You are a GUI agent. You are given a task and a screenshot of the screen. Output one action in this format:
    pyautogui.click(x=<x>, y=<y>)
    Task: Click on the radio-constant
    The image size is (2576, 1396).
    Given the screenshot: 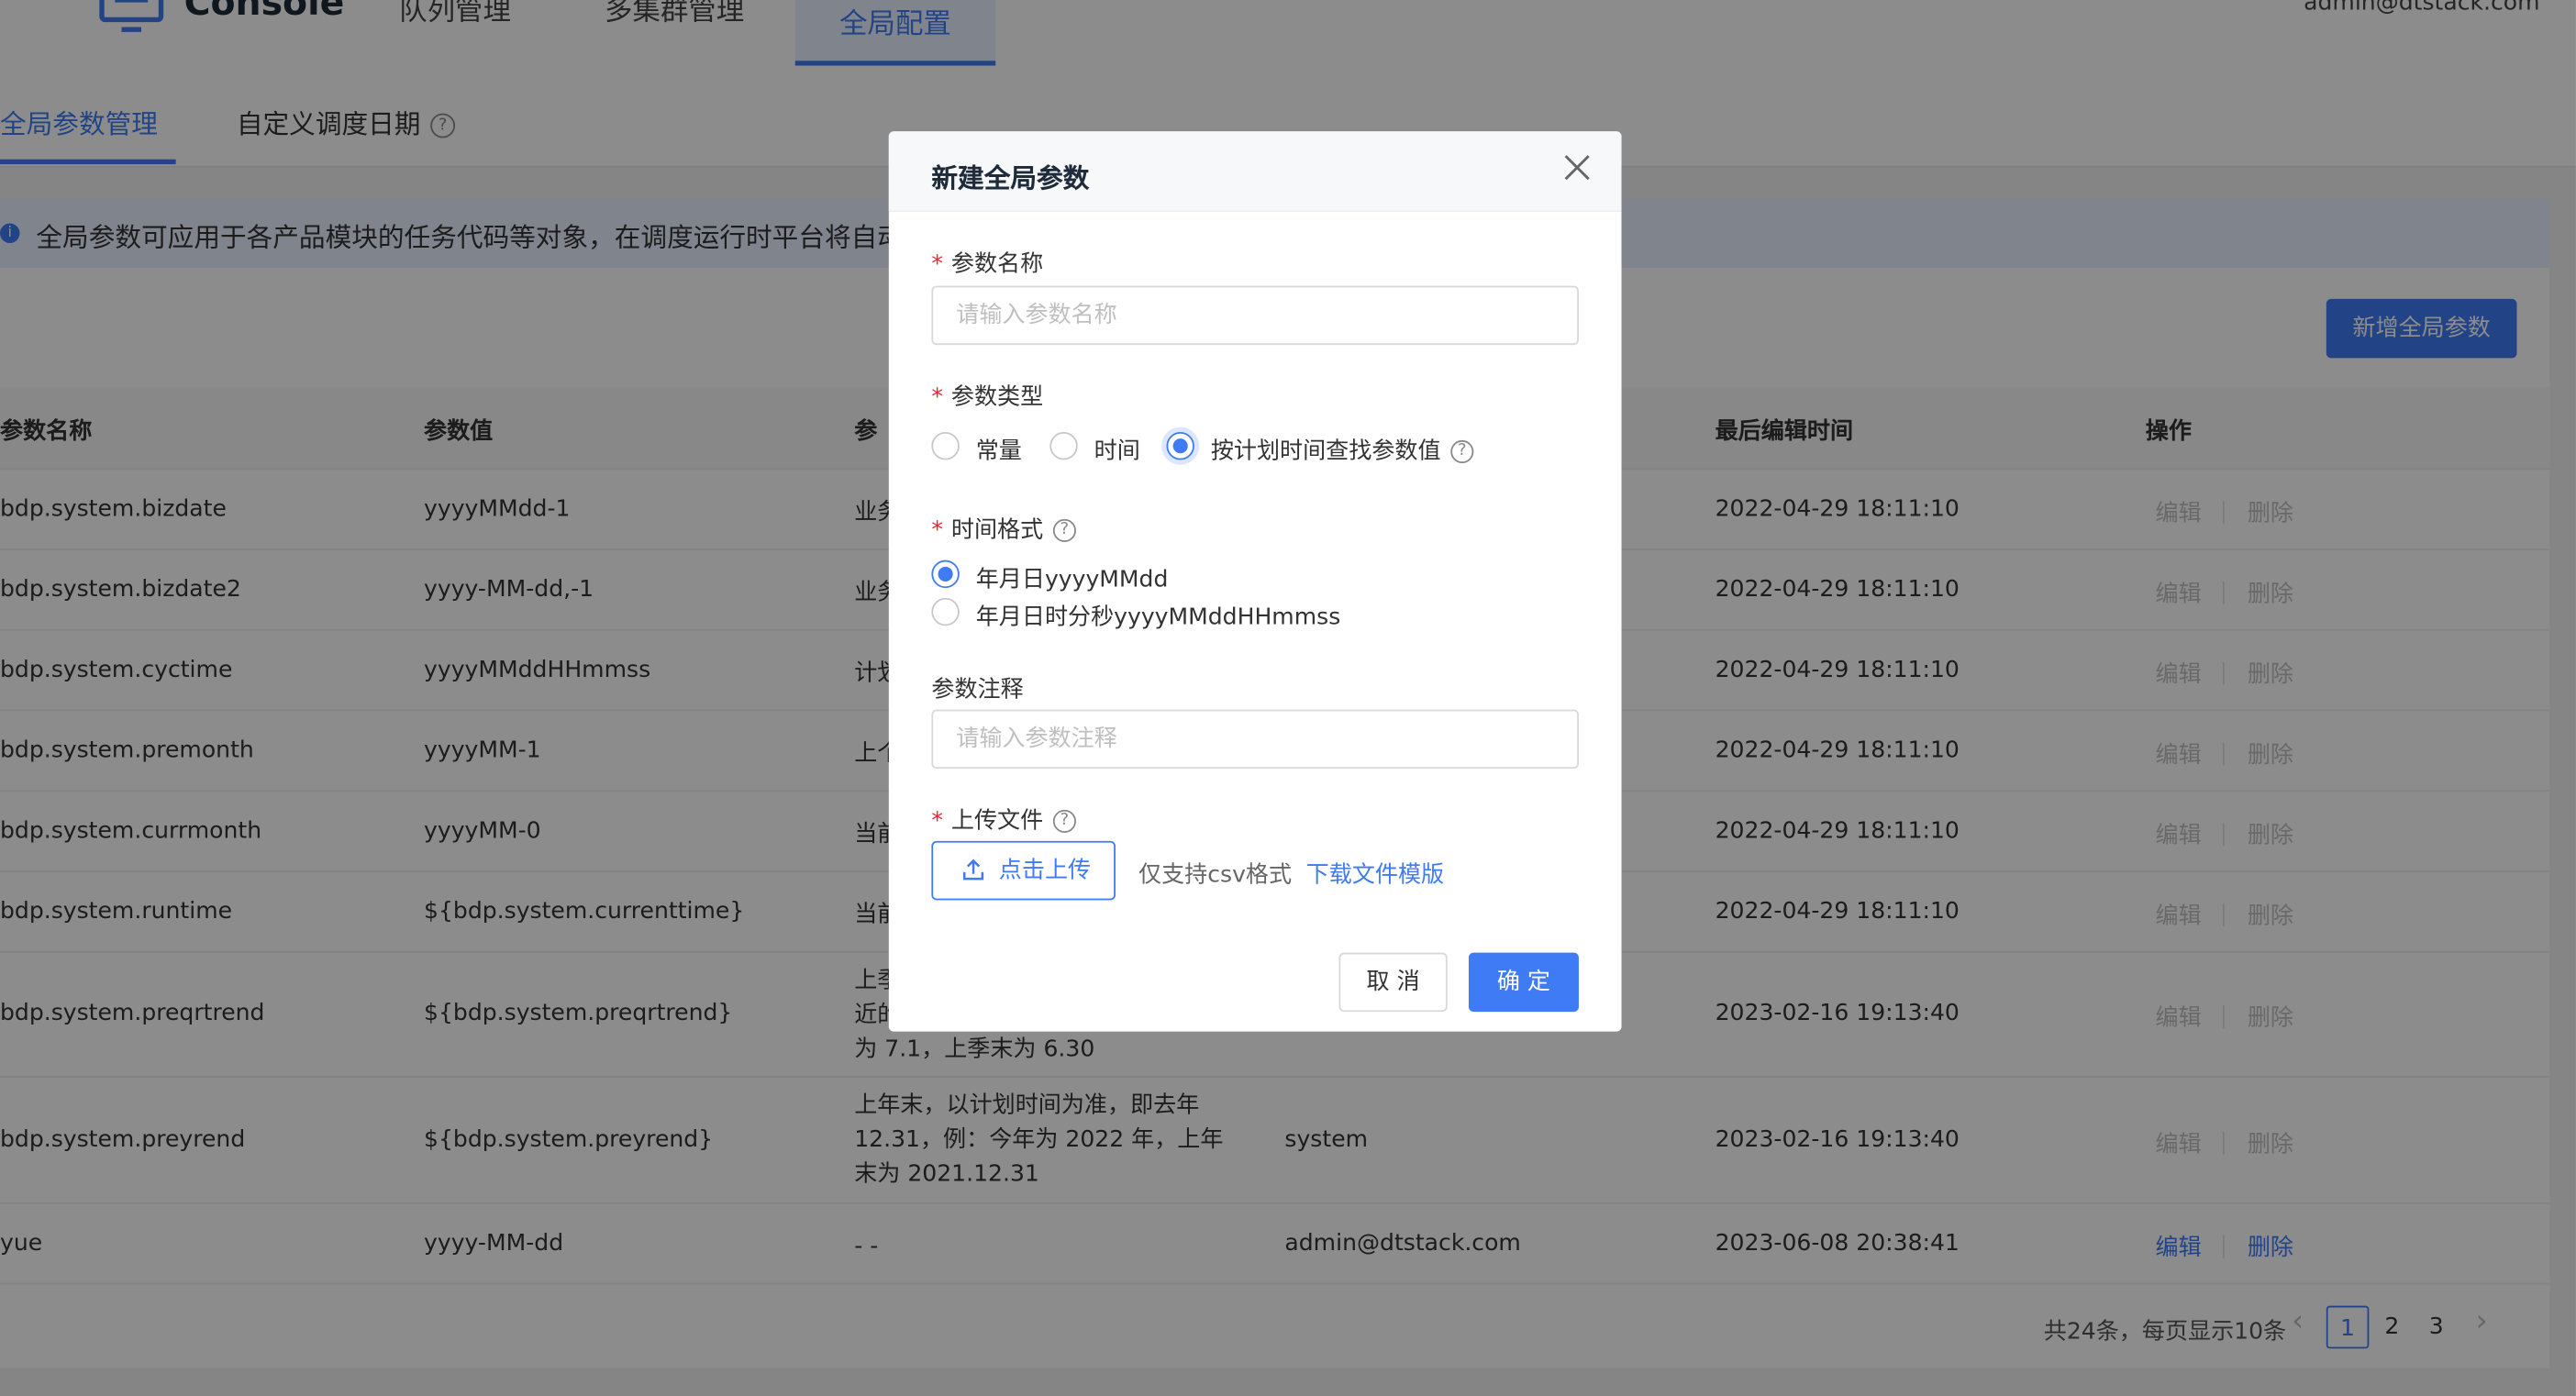 What is the action you would take?
    pyautogui.click(x=945, y=445)
    